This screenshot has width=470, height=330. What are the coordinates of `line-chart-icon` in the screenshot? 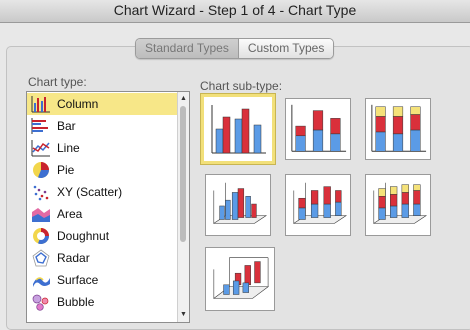 It's located at (41, 148).